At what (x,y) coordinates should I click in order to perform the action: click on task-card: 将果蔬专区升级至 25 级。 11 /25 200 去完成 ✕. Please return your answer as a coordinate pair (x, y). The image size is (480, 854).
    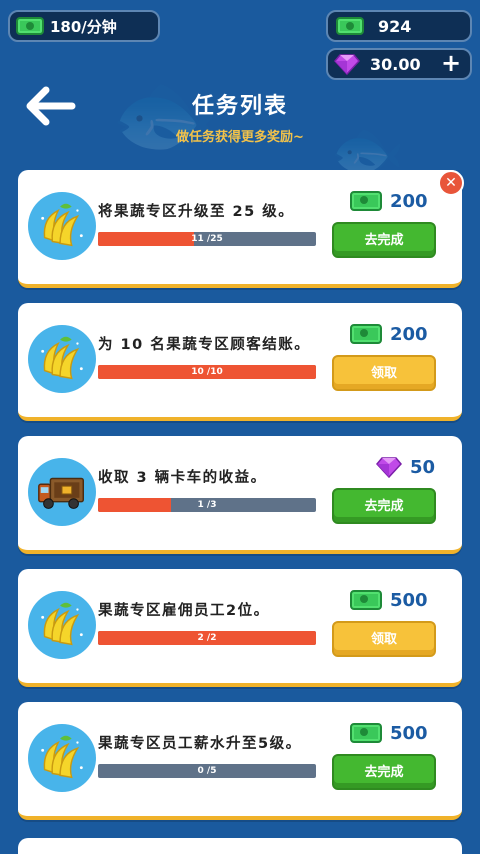
    Looking at the image, I should click on (241, 229).